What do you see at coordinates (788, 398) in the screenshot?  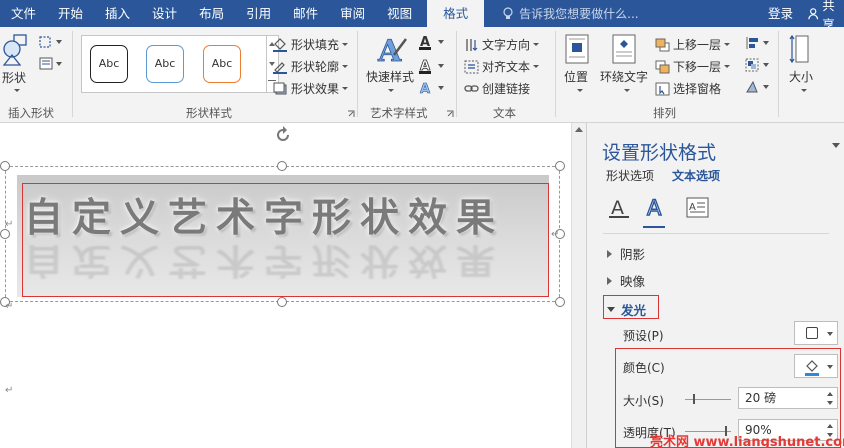 I see `size-spinner: 20 磅` at bounding box center [788, 398].